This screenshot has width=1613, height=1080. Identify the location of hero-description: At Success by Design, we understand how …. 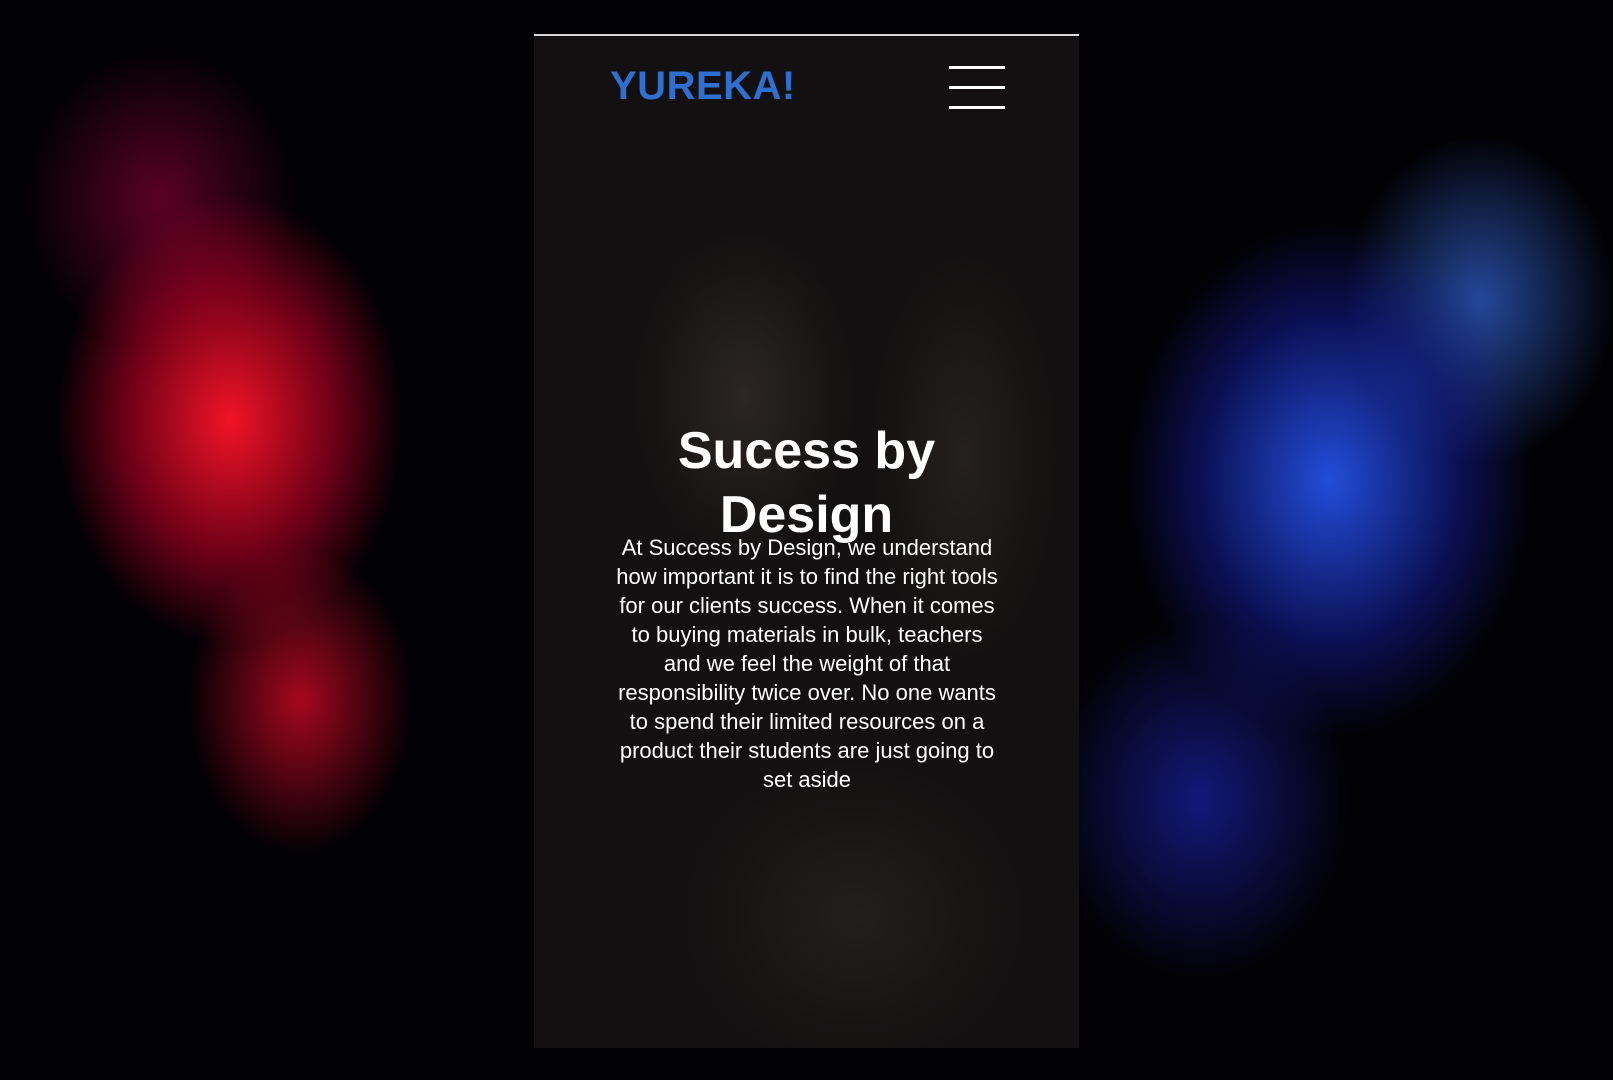
(807, 663).